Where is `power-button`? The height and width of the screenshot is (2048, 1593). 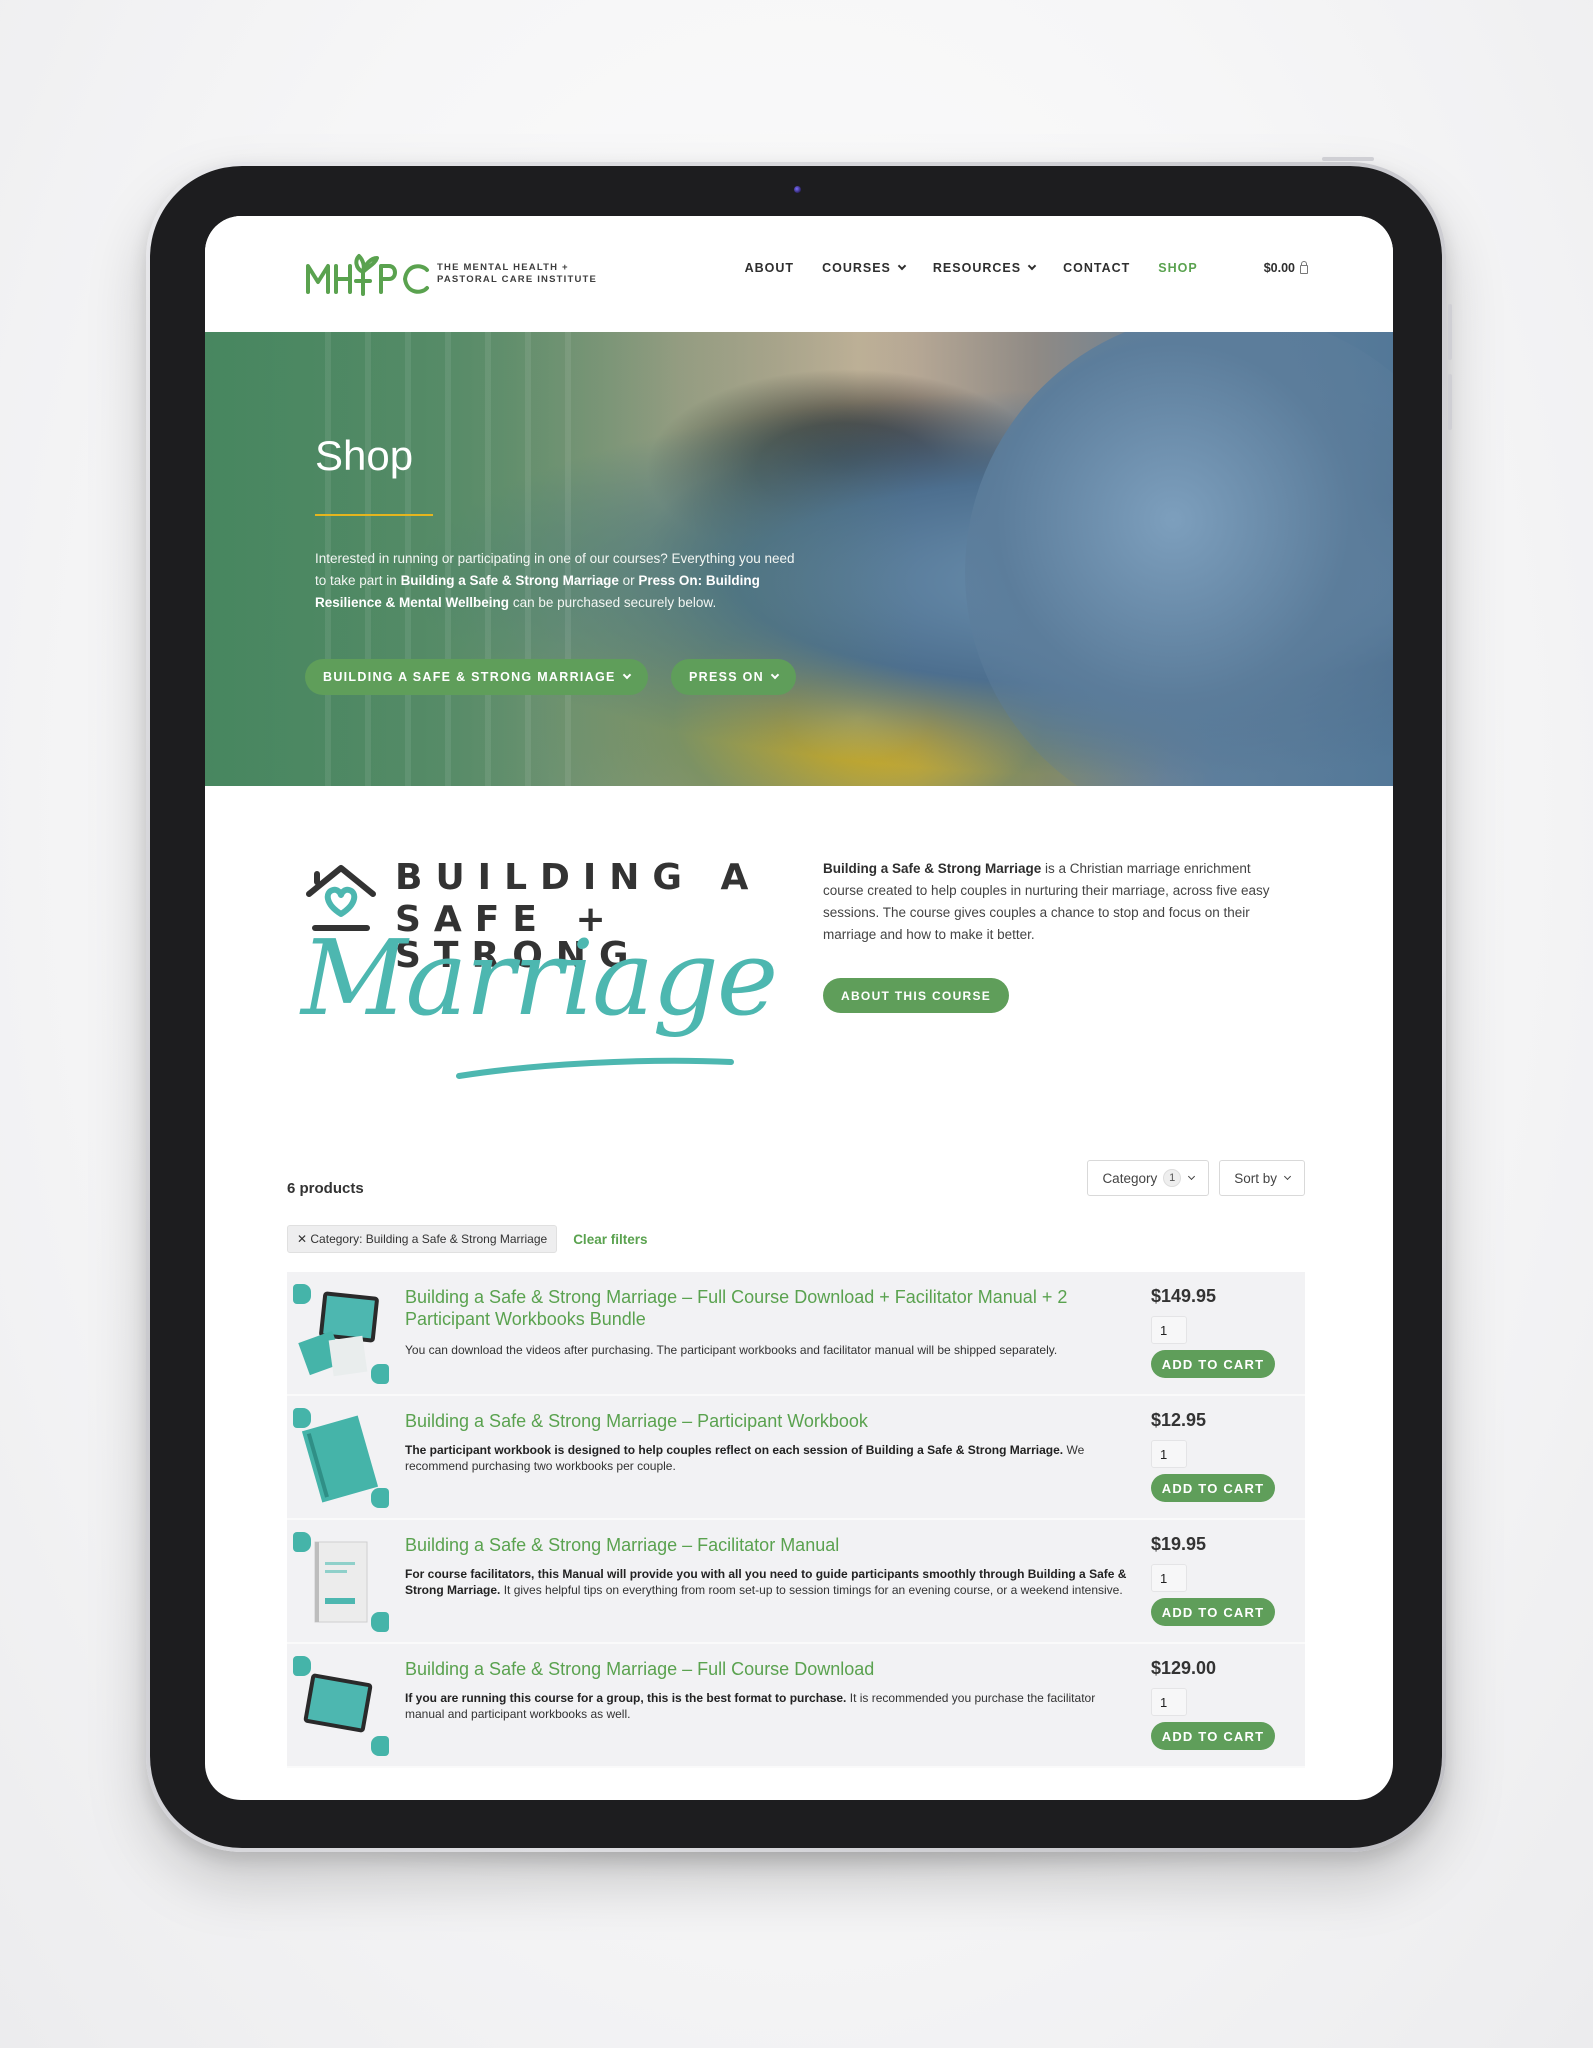
power-button is located at coordinates (1348, 159).